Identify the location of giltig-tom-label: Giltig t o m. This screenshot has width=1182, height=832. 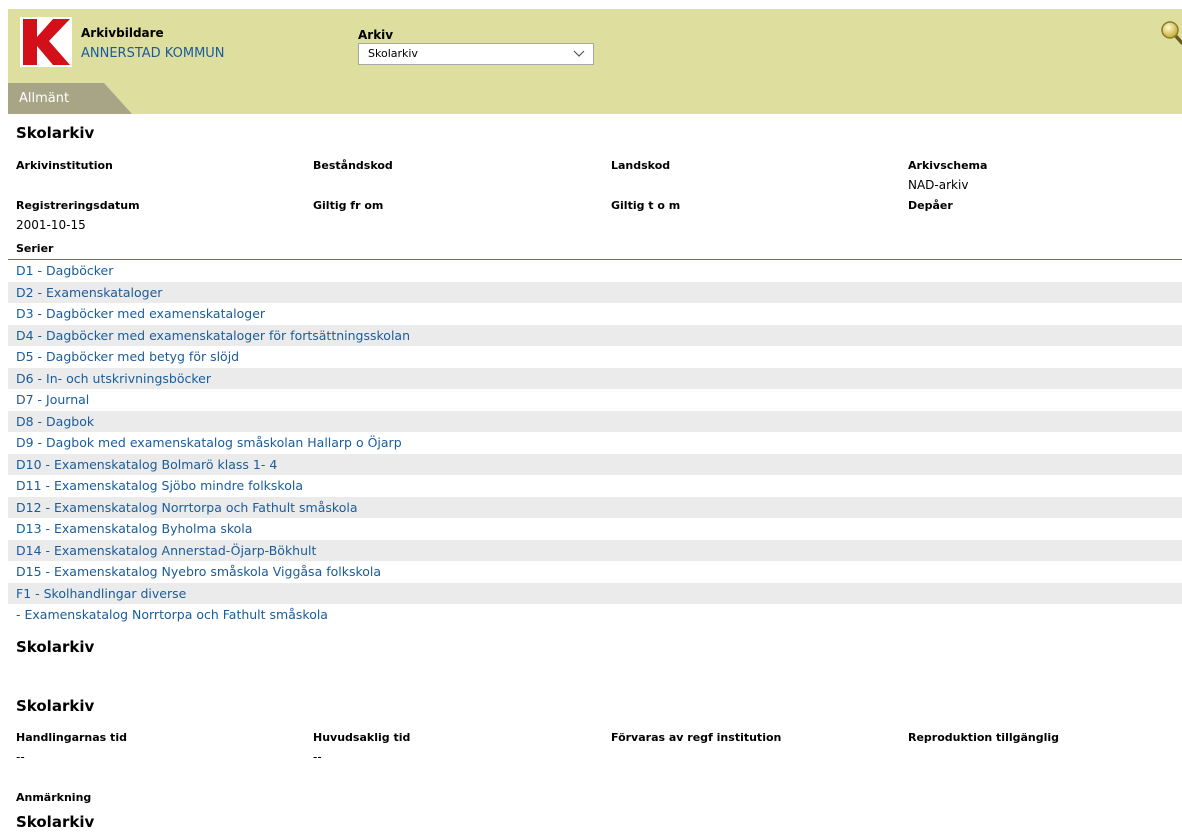
(646, 205).